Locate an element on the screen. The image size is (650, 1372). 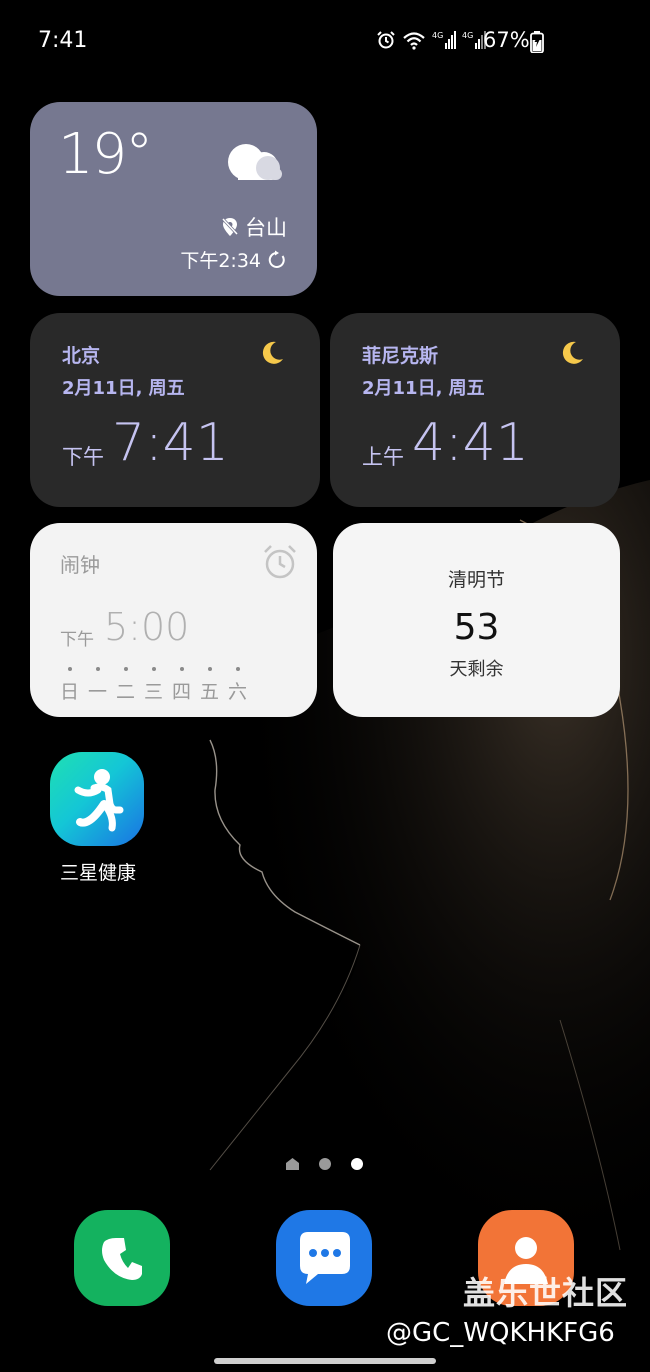
countdown-days: 53 is located at coordinates (476, 627).